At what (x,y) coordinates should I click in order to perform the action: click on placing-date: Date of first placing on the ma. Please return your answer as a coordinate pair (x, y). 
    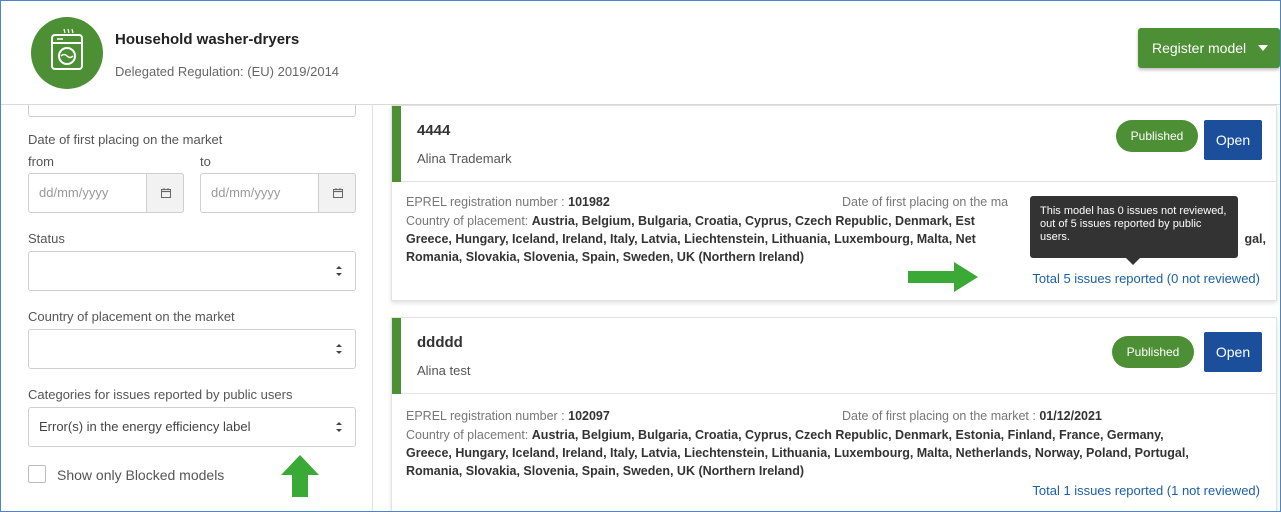
    Looking at the image, I should click on (925, 202).